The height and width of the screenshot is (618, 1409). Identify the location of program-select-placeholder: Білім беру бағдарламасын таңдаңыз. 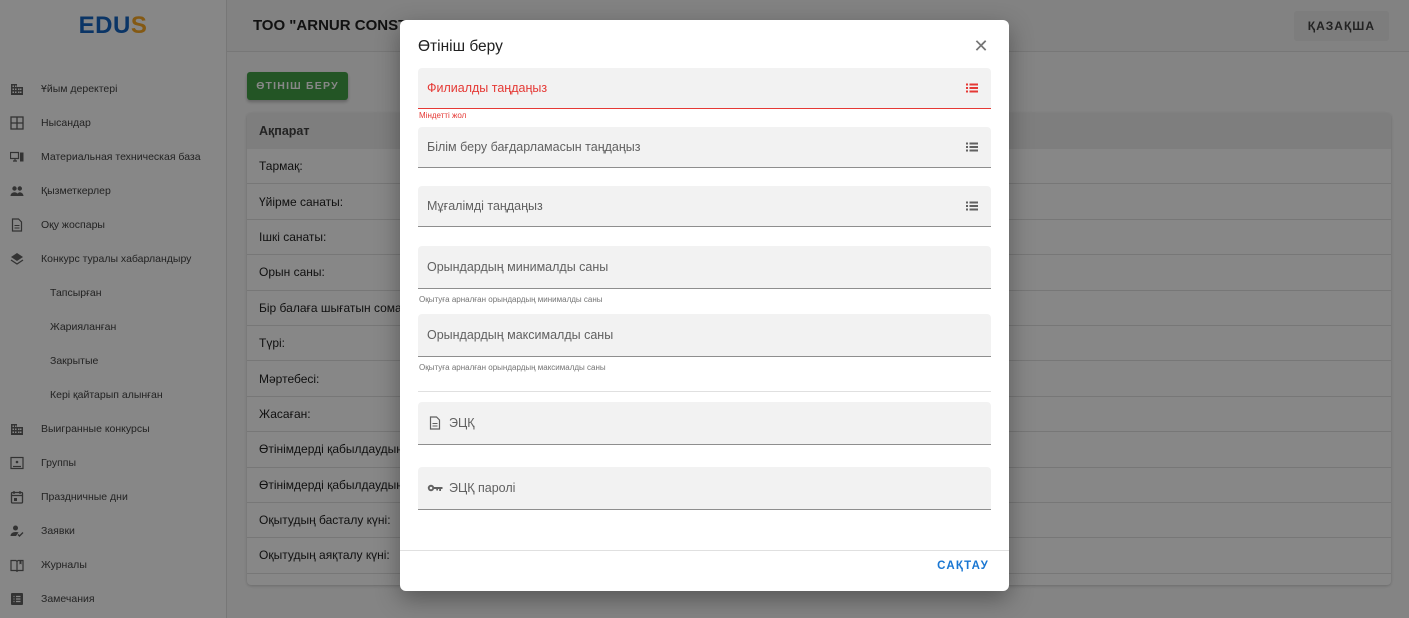
(534, 147).